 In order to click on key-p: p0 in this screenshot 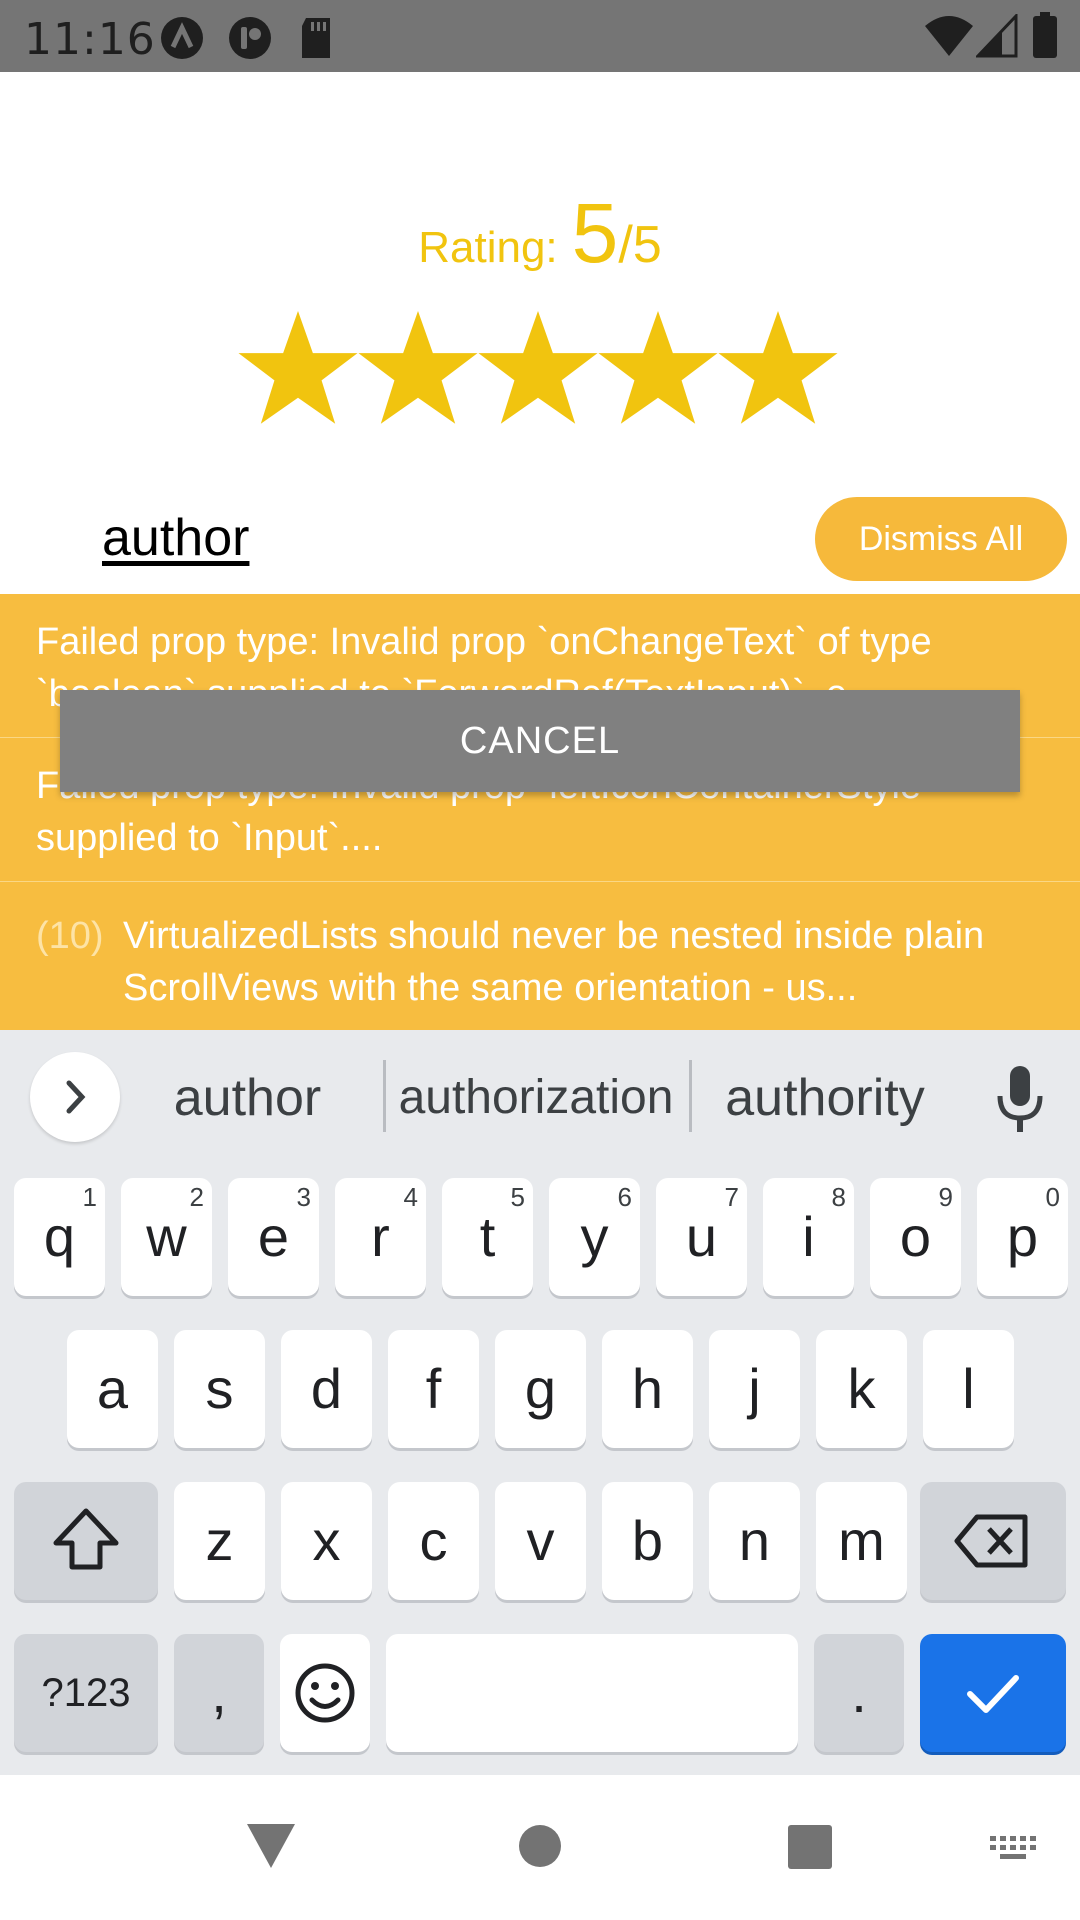, I will do `click(1022, 1237)`.